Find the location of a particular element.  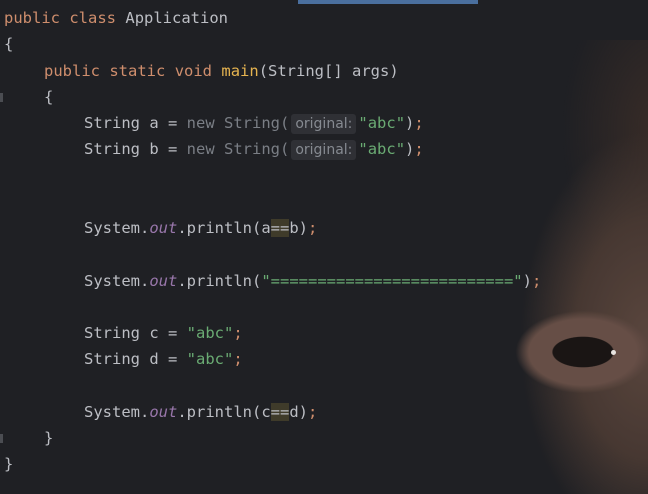

code-line-12: } is located at coordinates (48, 438).